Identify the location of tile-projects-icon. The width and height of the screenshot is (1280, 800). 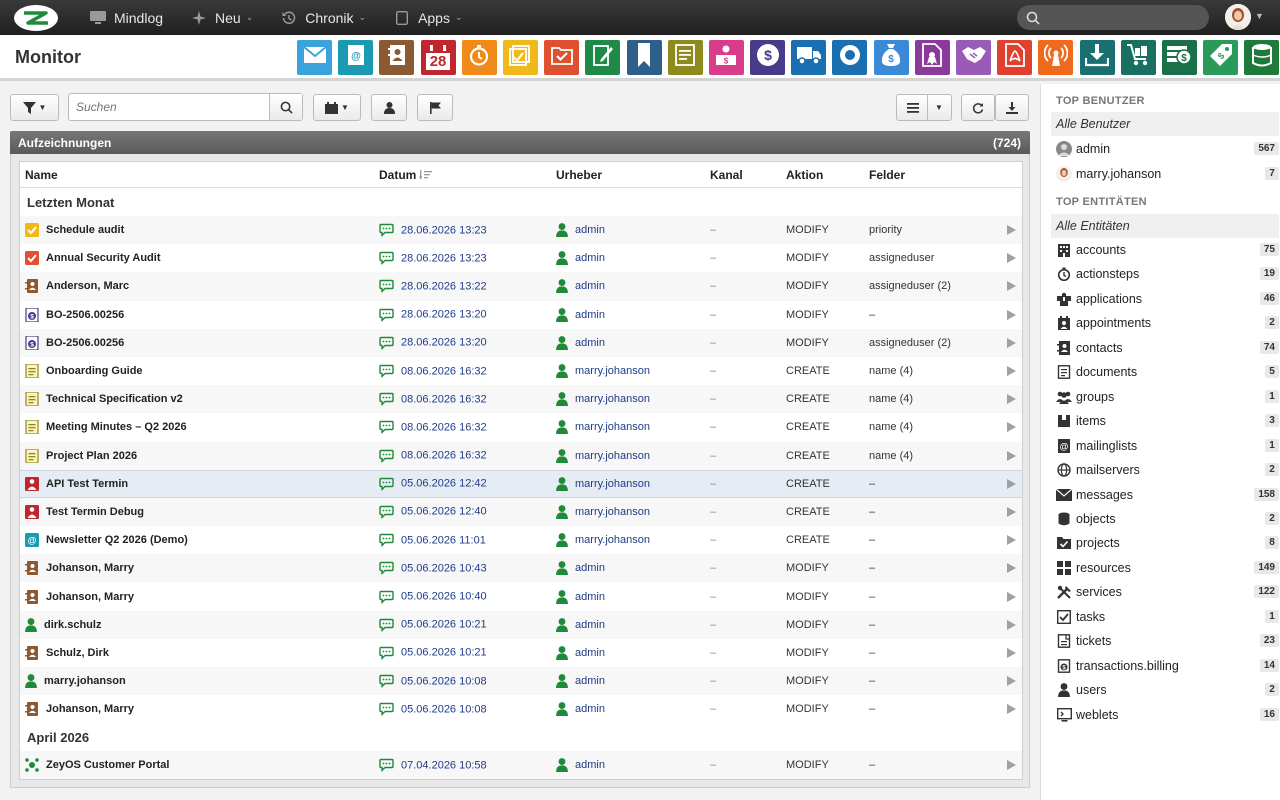
(562, 57).